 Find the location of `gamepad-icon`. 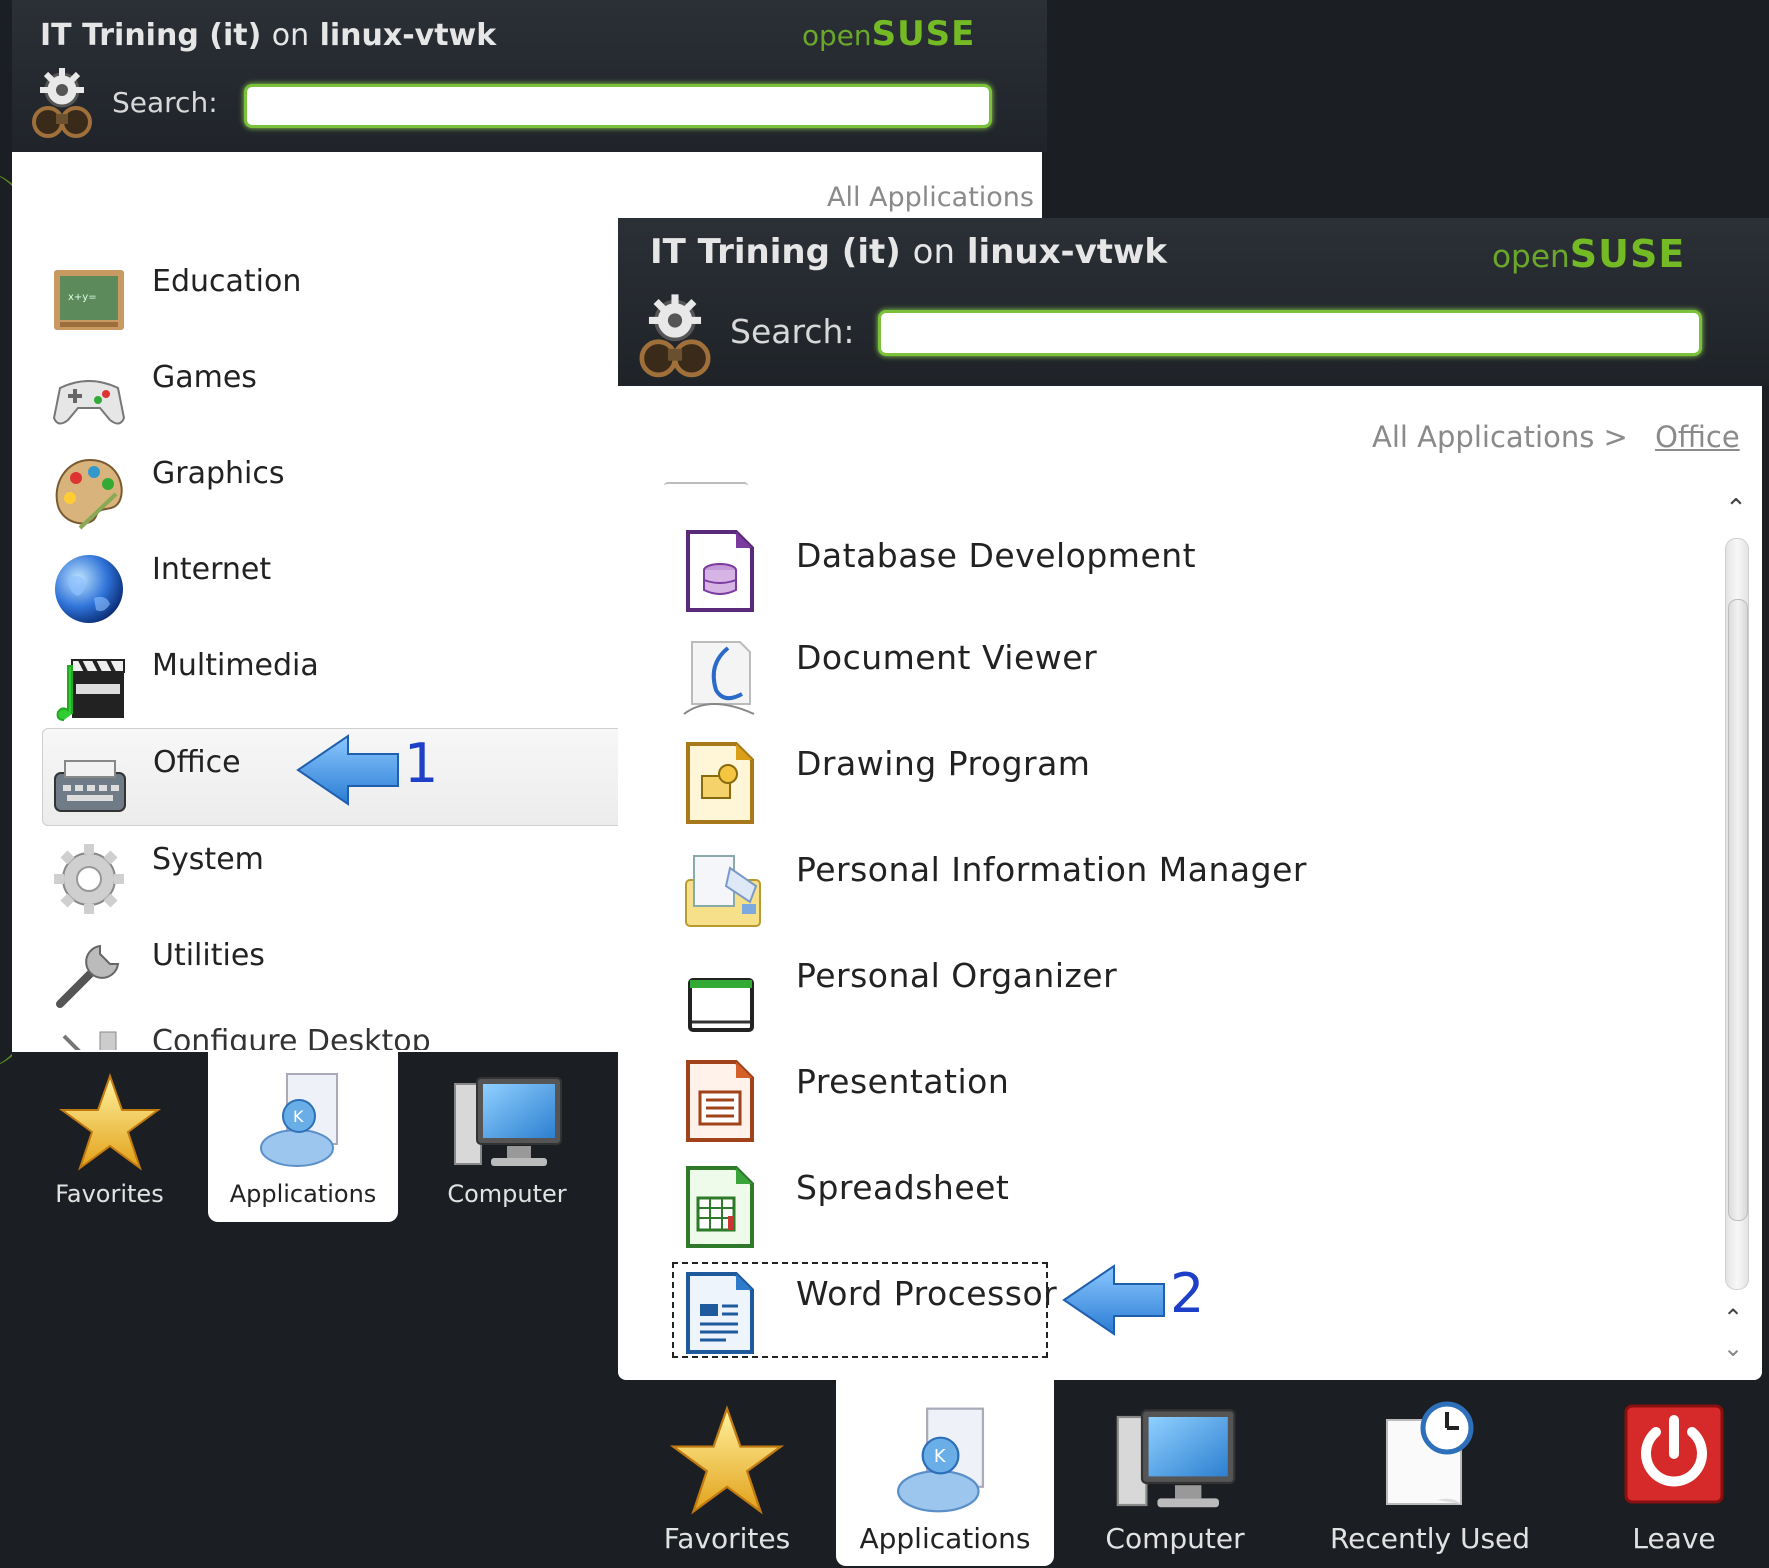

gamepad-icon is located at coordinates (89, 397).